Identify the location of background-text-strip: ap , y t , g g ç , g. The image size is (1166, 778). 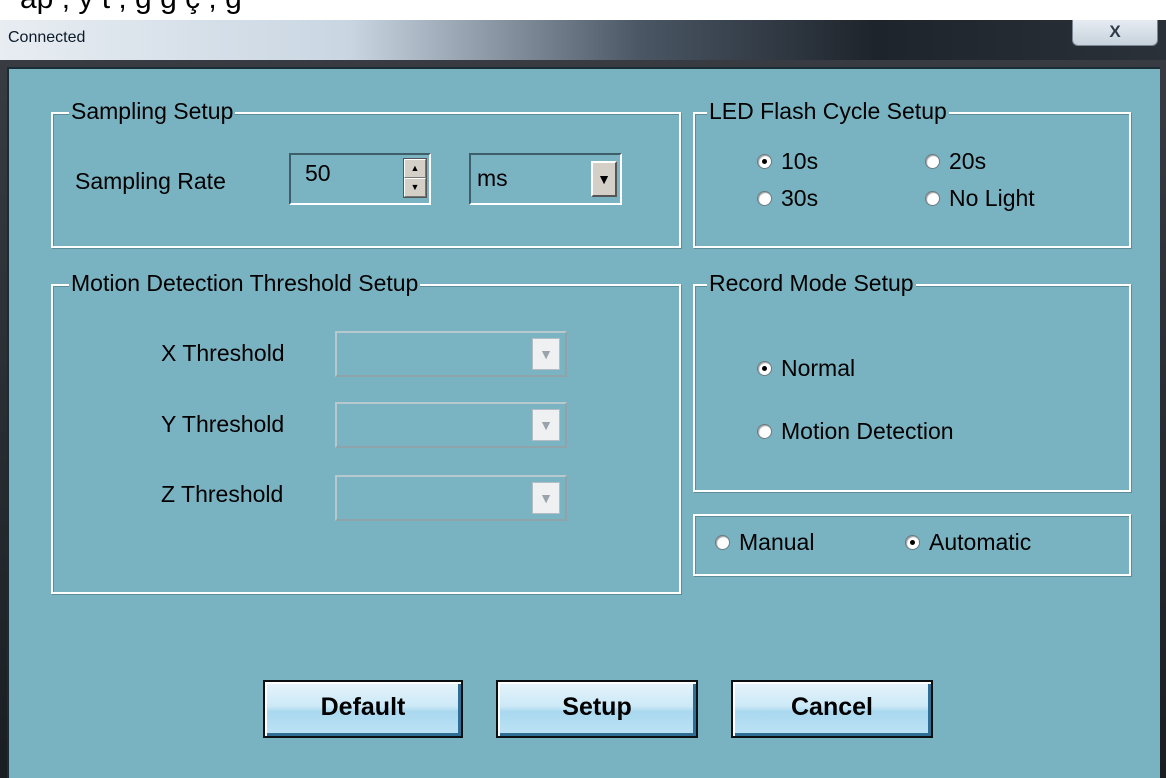
(583, 10).